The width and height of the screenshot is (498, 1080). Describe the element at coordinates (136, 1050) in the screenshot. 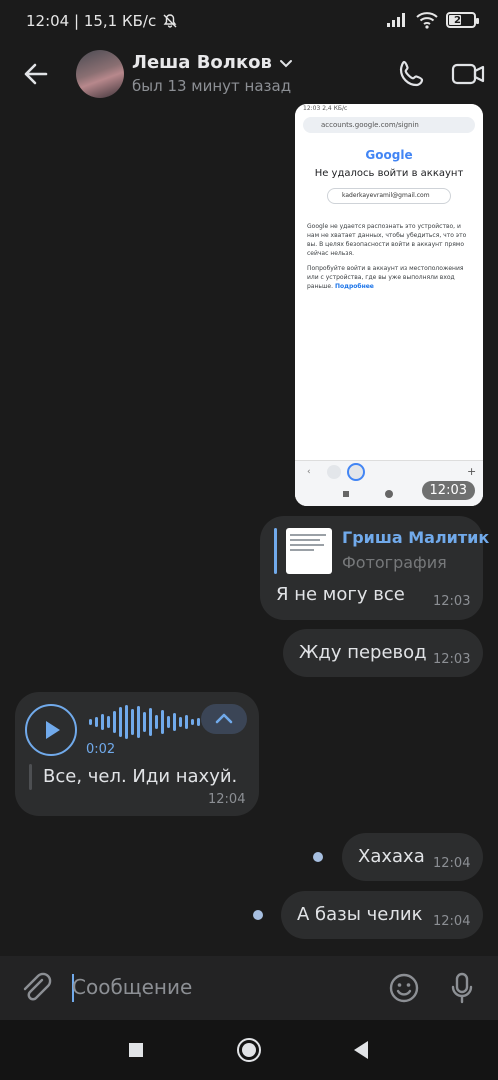

I see `square-icon` at that location.